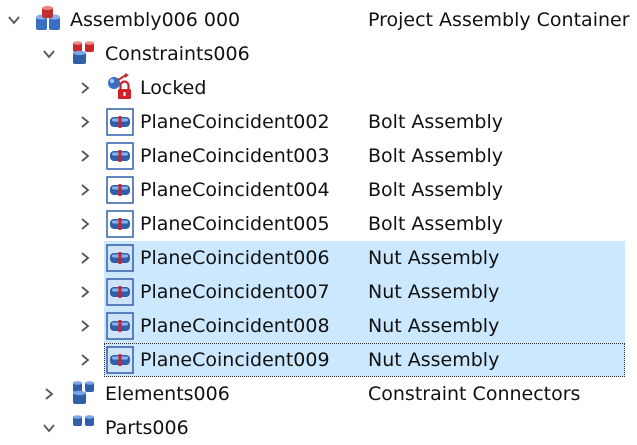 The height and width of the screenshot is (445, 637). I want to click on elements-group-icon, so click(84, 393).